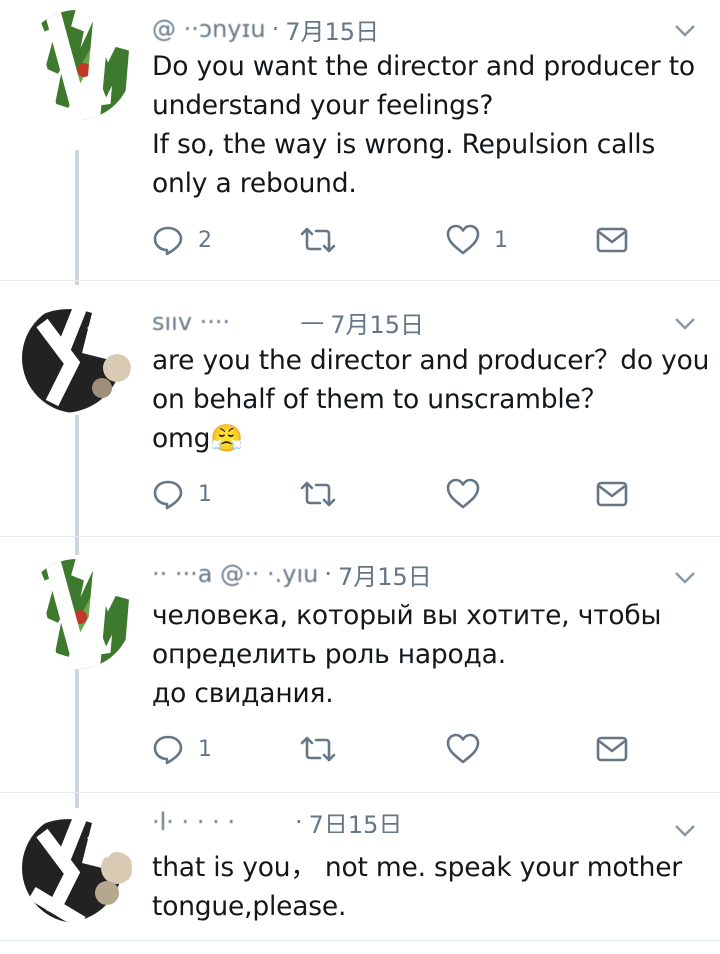  Describe the element at coordinates (235, 574) in the screenshot. I see `user-handle: ·· ···a @·· ·.yıu` at that location.